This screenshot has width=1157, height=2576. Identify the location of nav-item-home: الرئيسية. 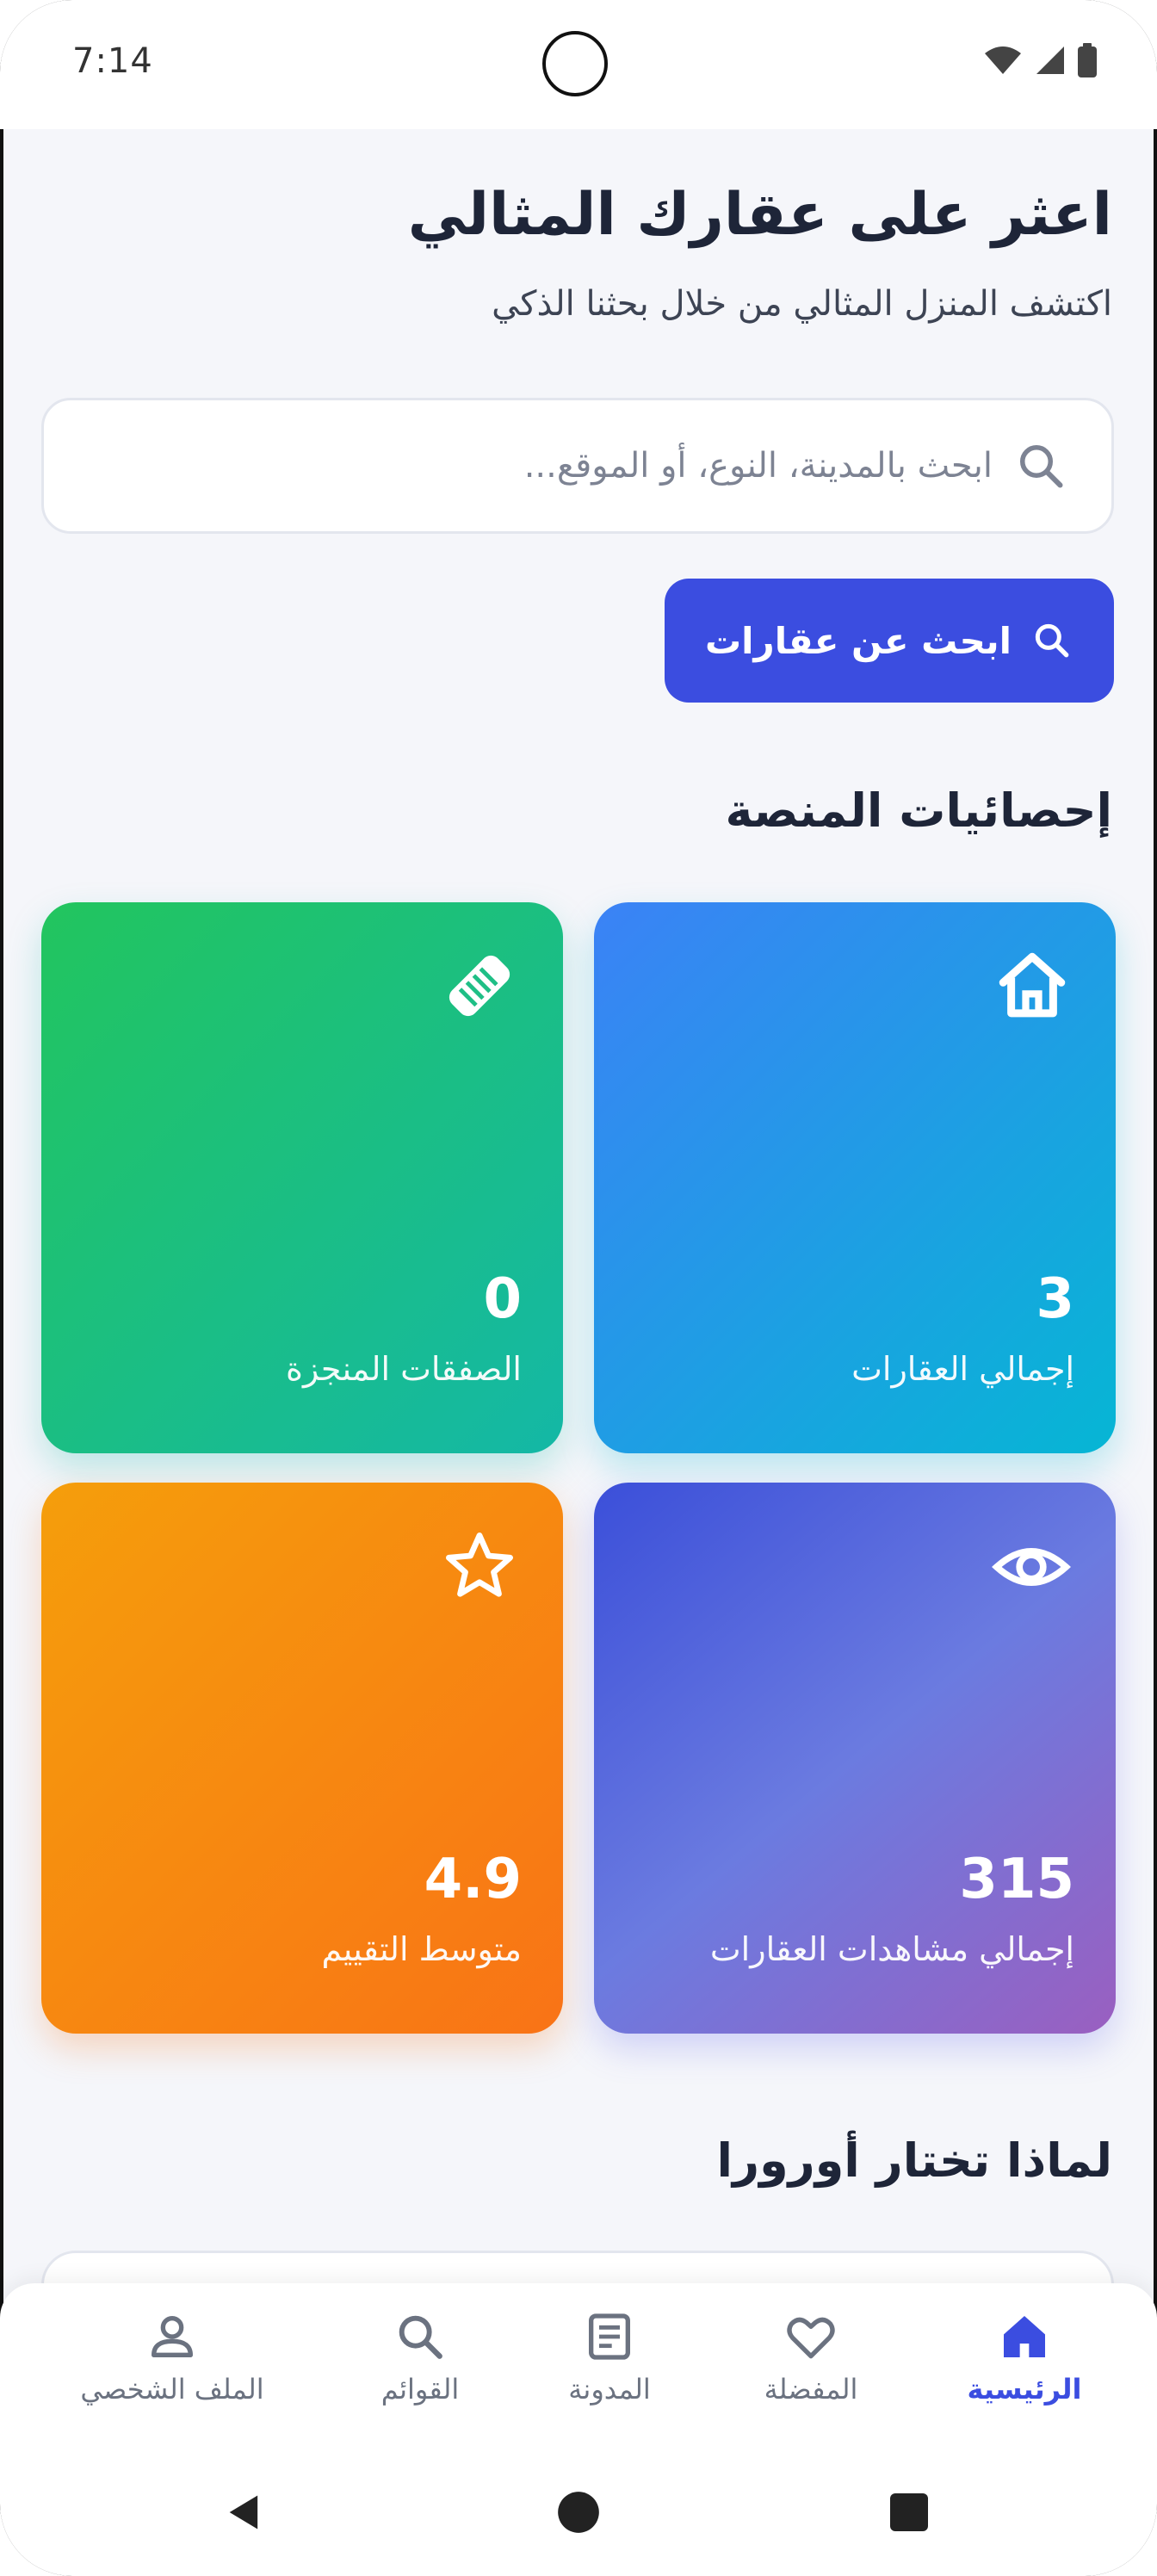
(1024, 2357).